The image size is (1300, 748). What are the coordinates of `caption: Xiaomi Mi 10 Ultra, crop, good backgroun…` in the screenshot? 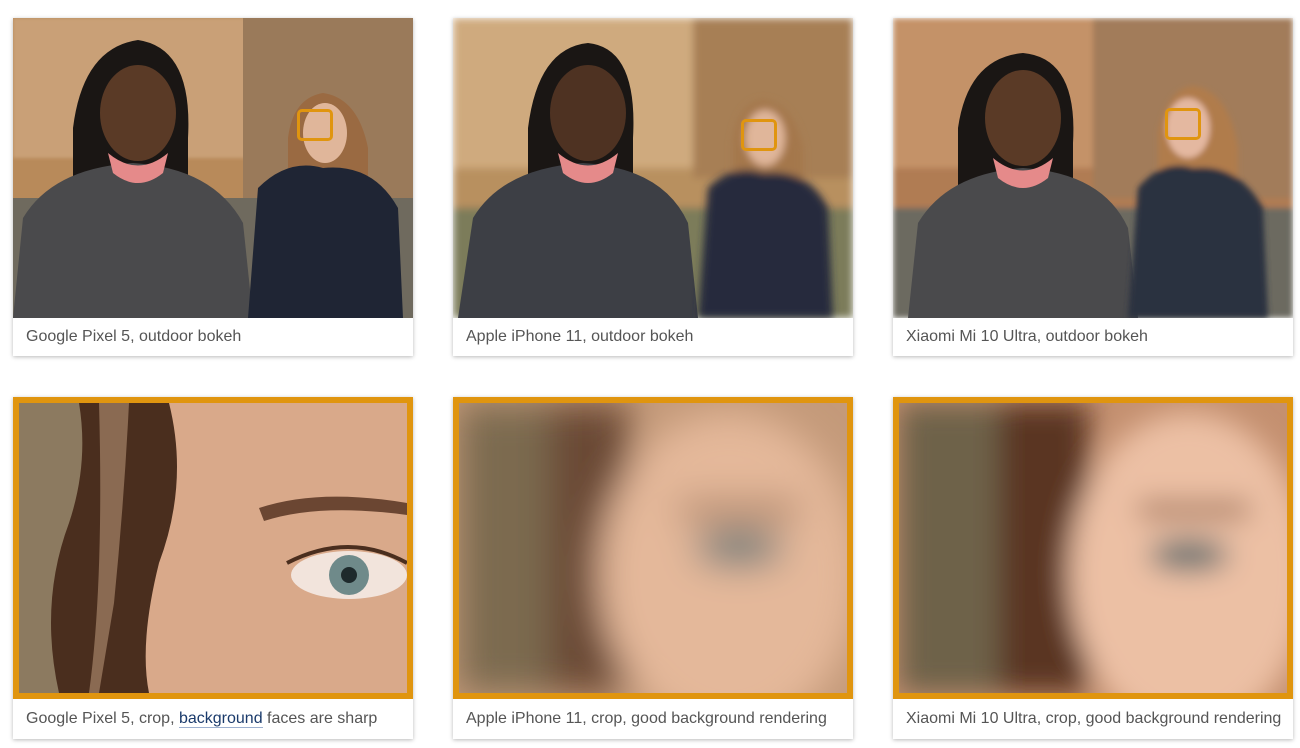 It's located at (1094, 718).